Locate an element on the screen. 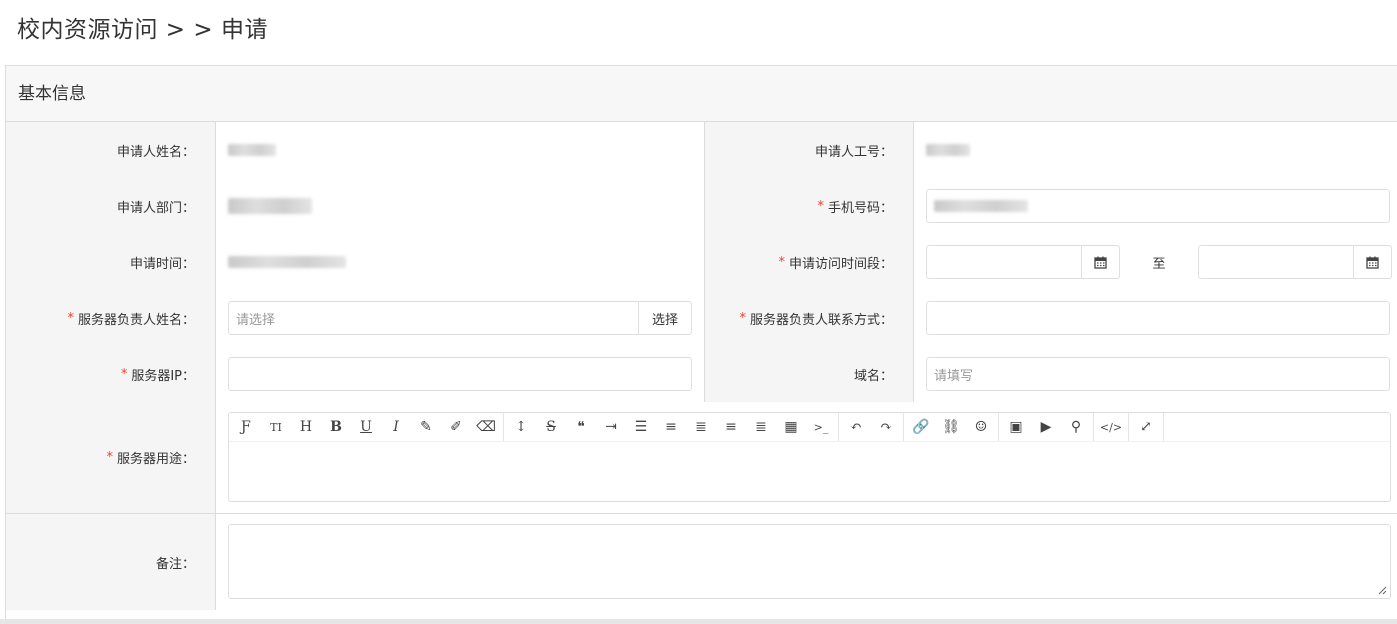 The image size is (1397, 624). redo-icon: ↷ is located at coordinates (886, 427).